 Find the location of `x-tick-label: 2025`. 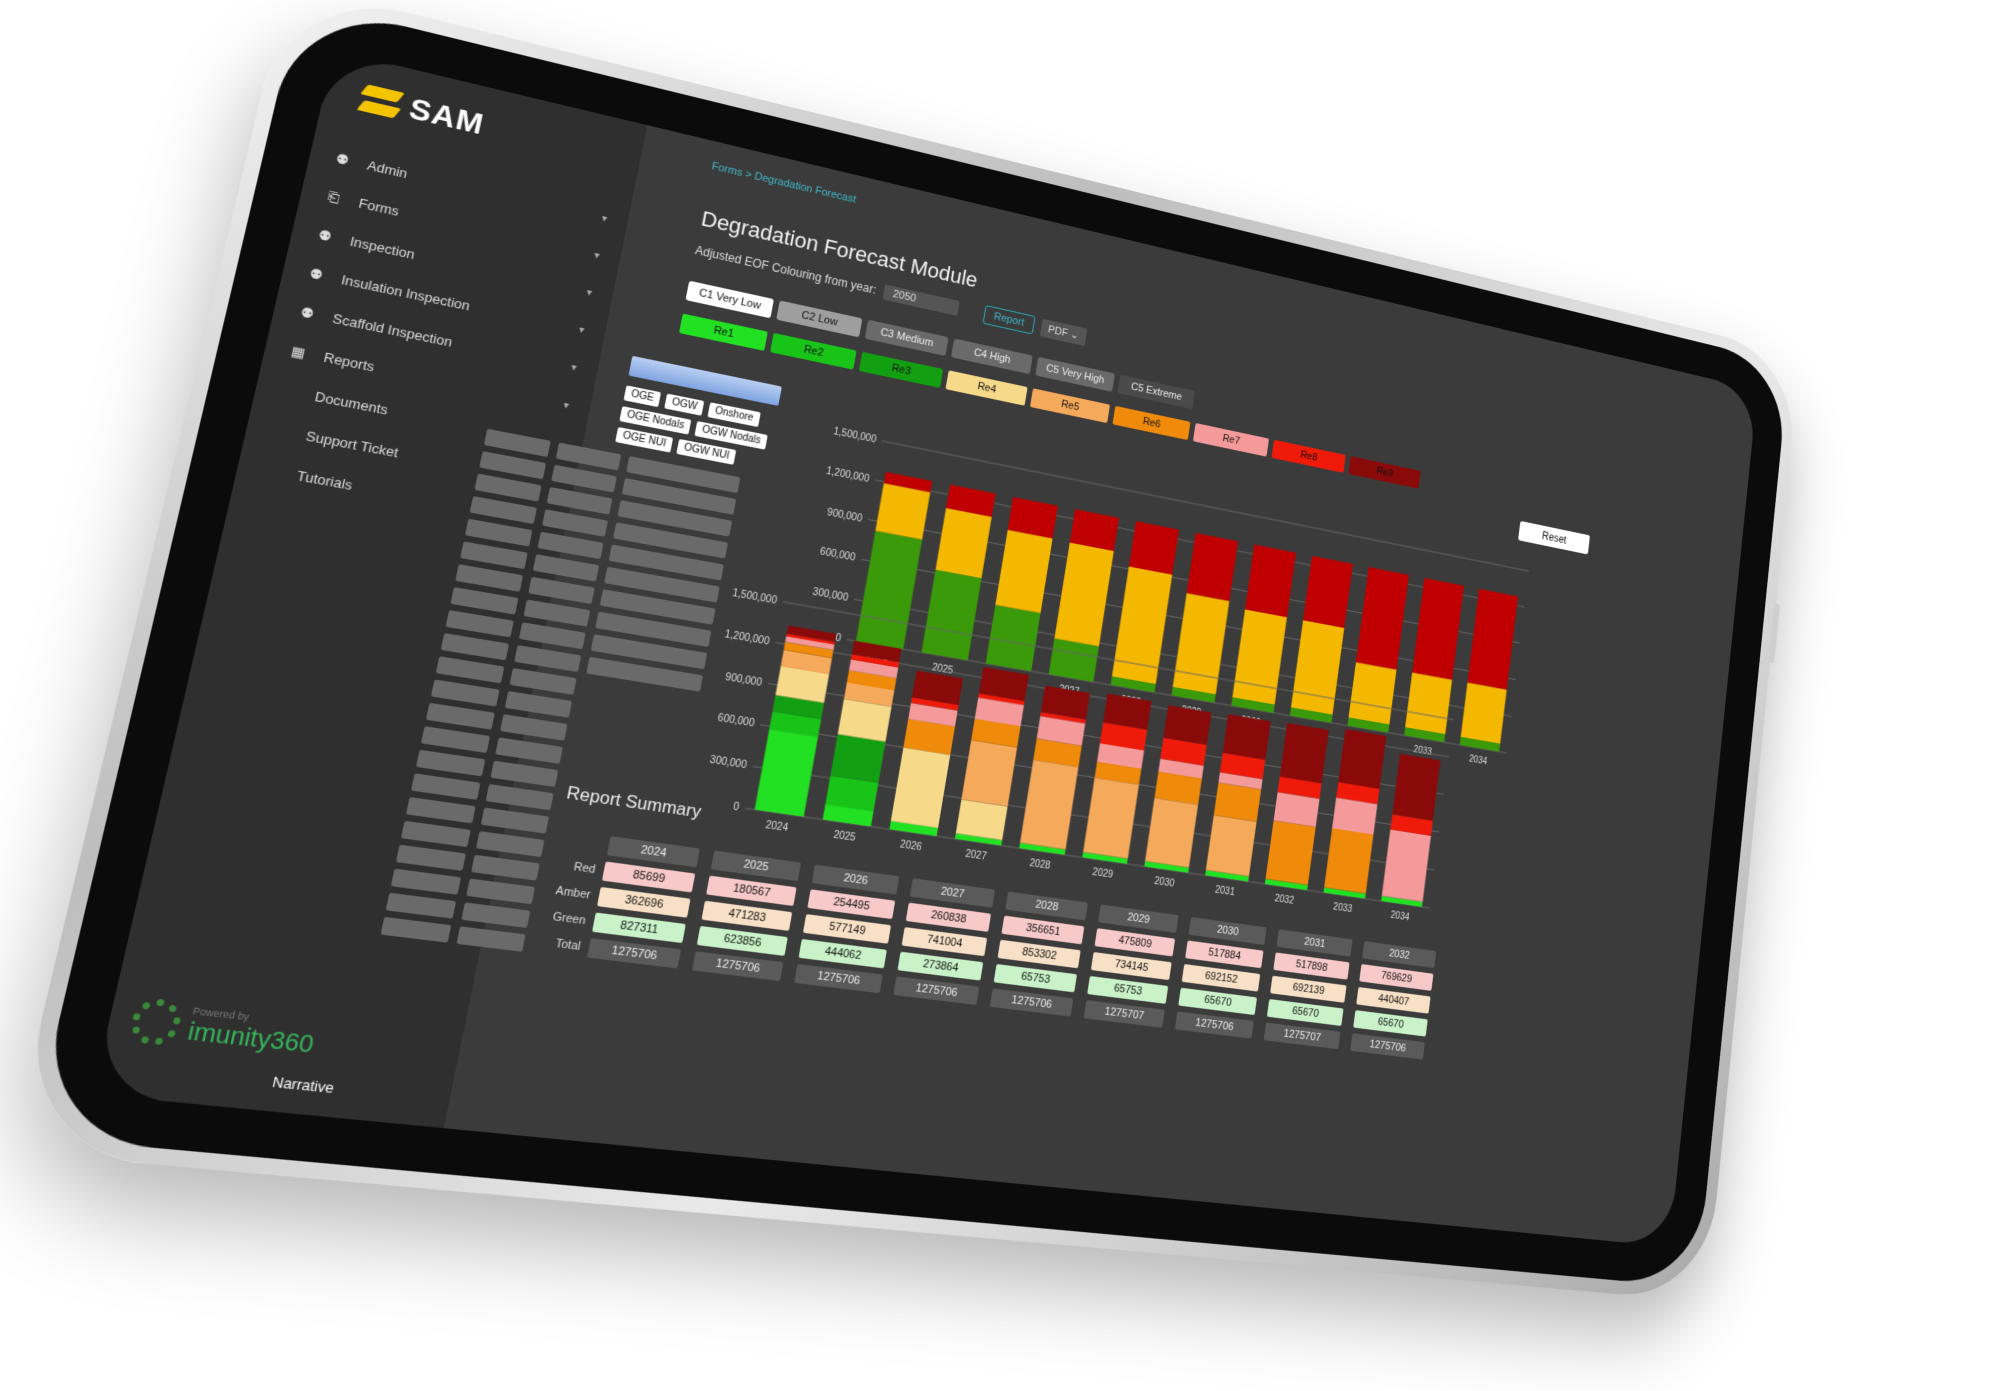

x-tick-label: 2025 is located at coordinates (844, 836).